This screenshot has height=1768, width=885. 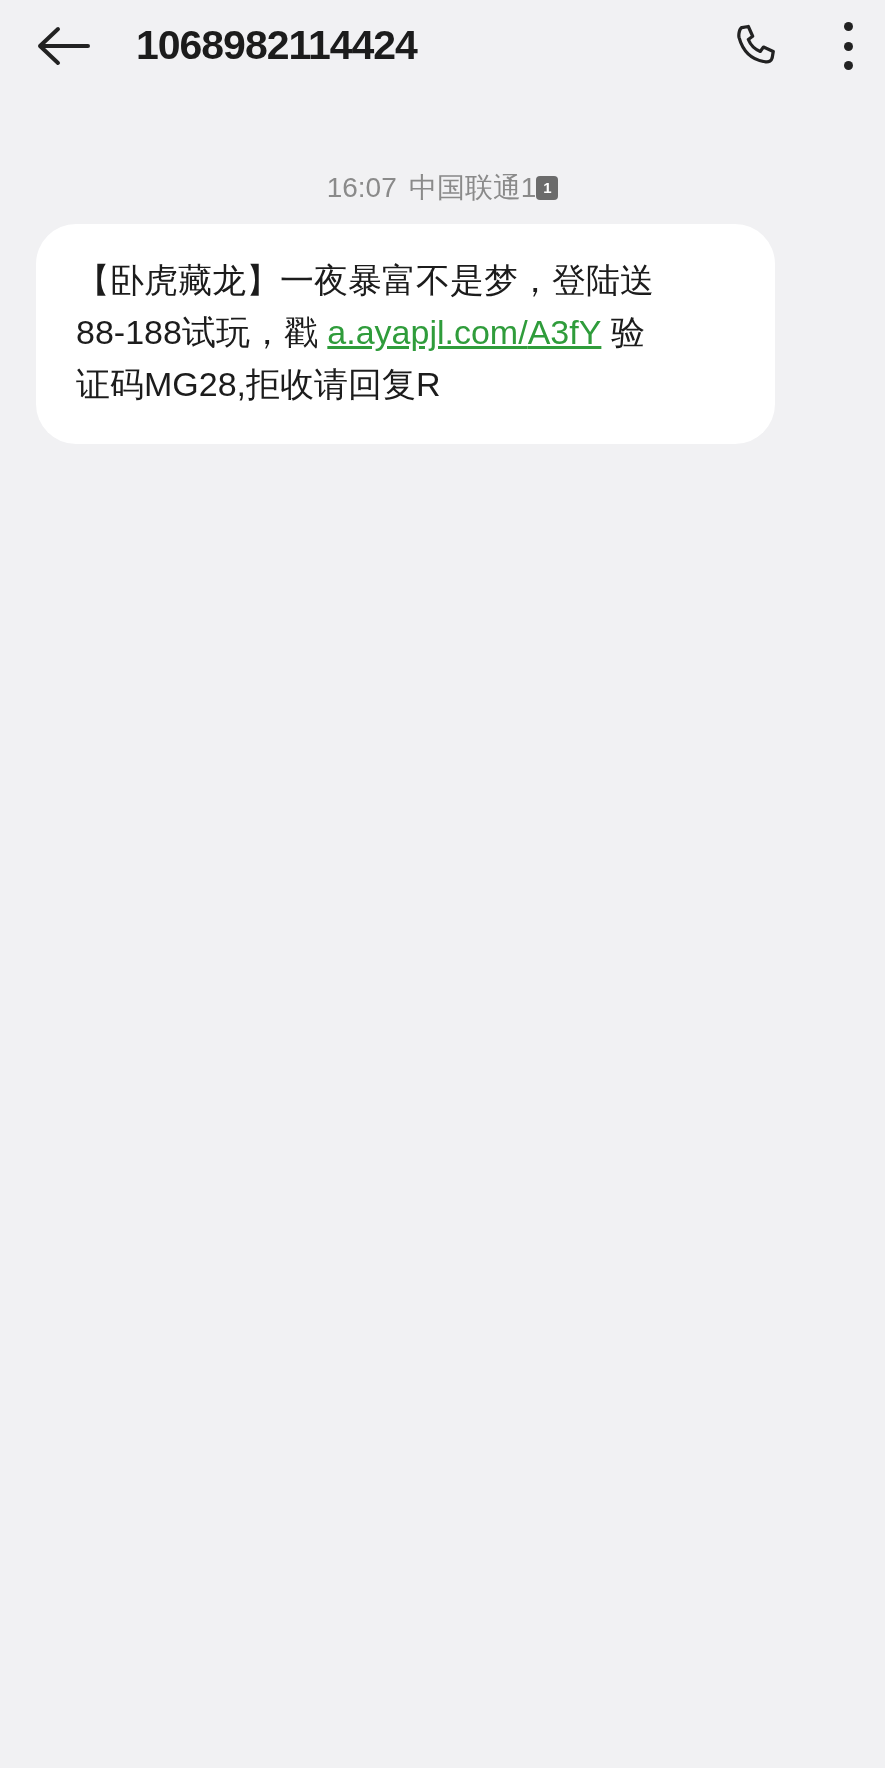 I want to click on sim-badge: 1, so click(x=547, y=188).